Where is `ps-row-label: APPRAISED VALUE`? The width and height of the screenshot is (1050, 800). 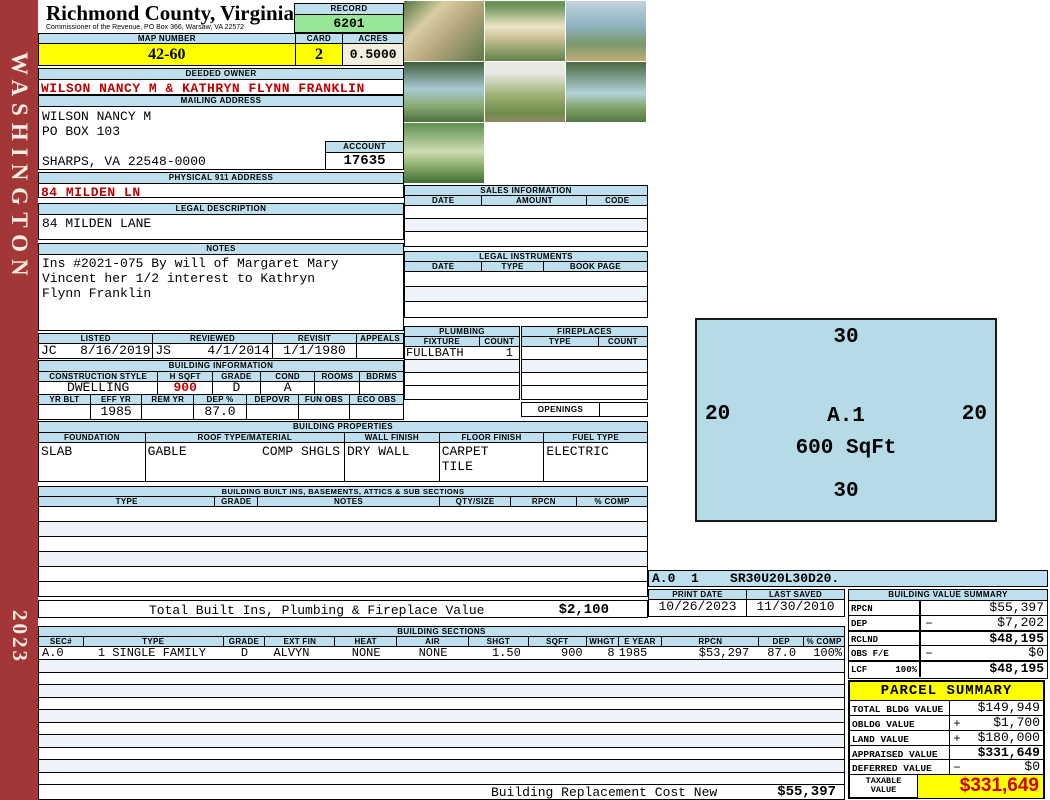
ps-row-label: APPRAISED VALUE is located at coordinates (900, 753).